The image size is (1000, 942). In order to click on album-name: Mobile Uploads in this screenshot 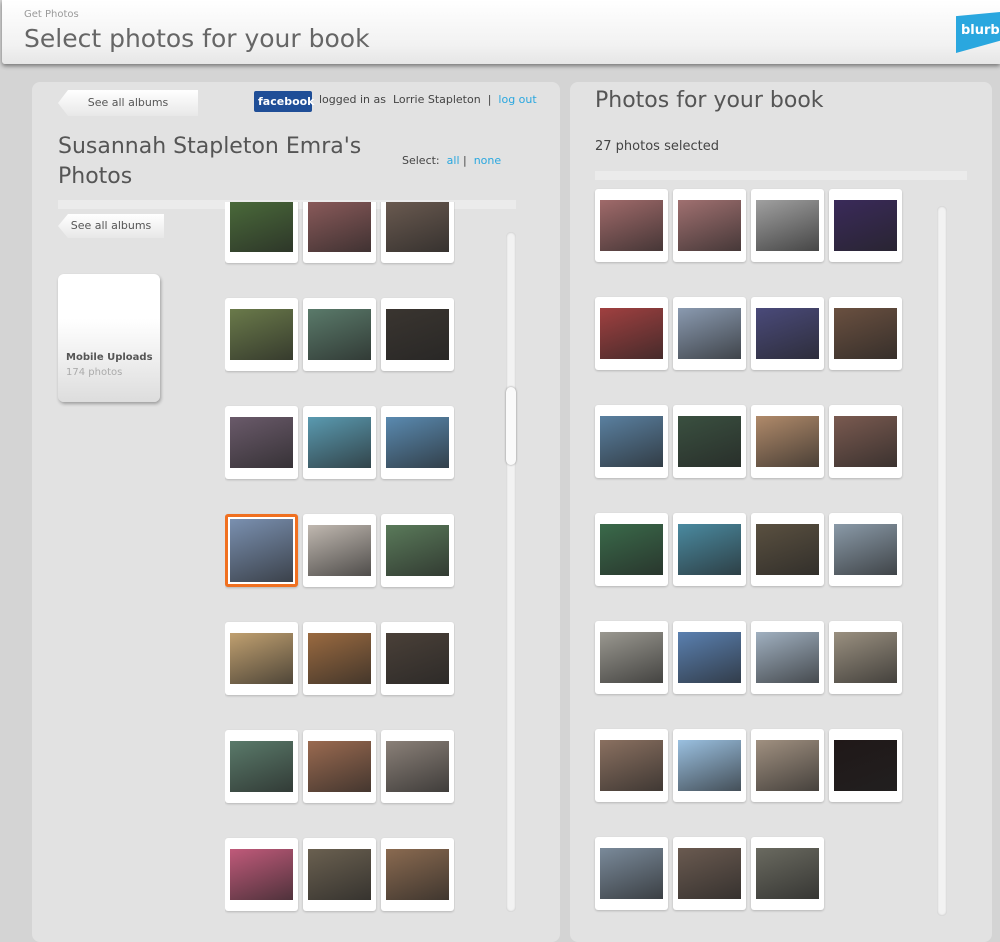, I will do `click(109, 357)`.